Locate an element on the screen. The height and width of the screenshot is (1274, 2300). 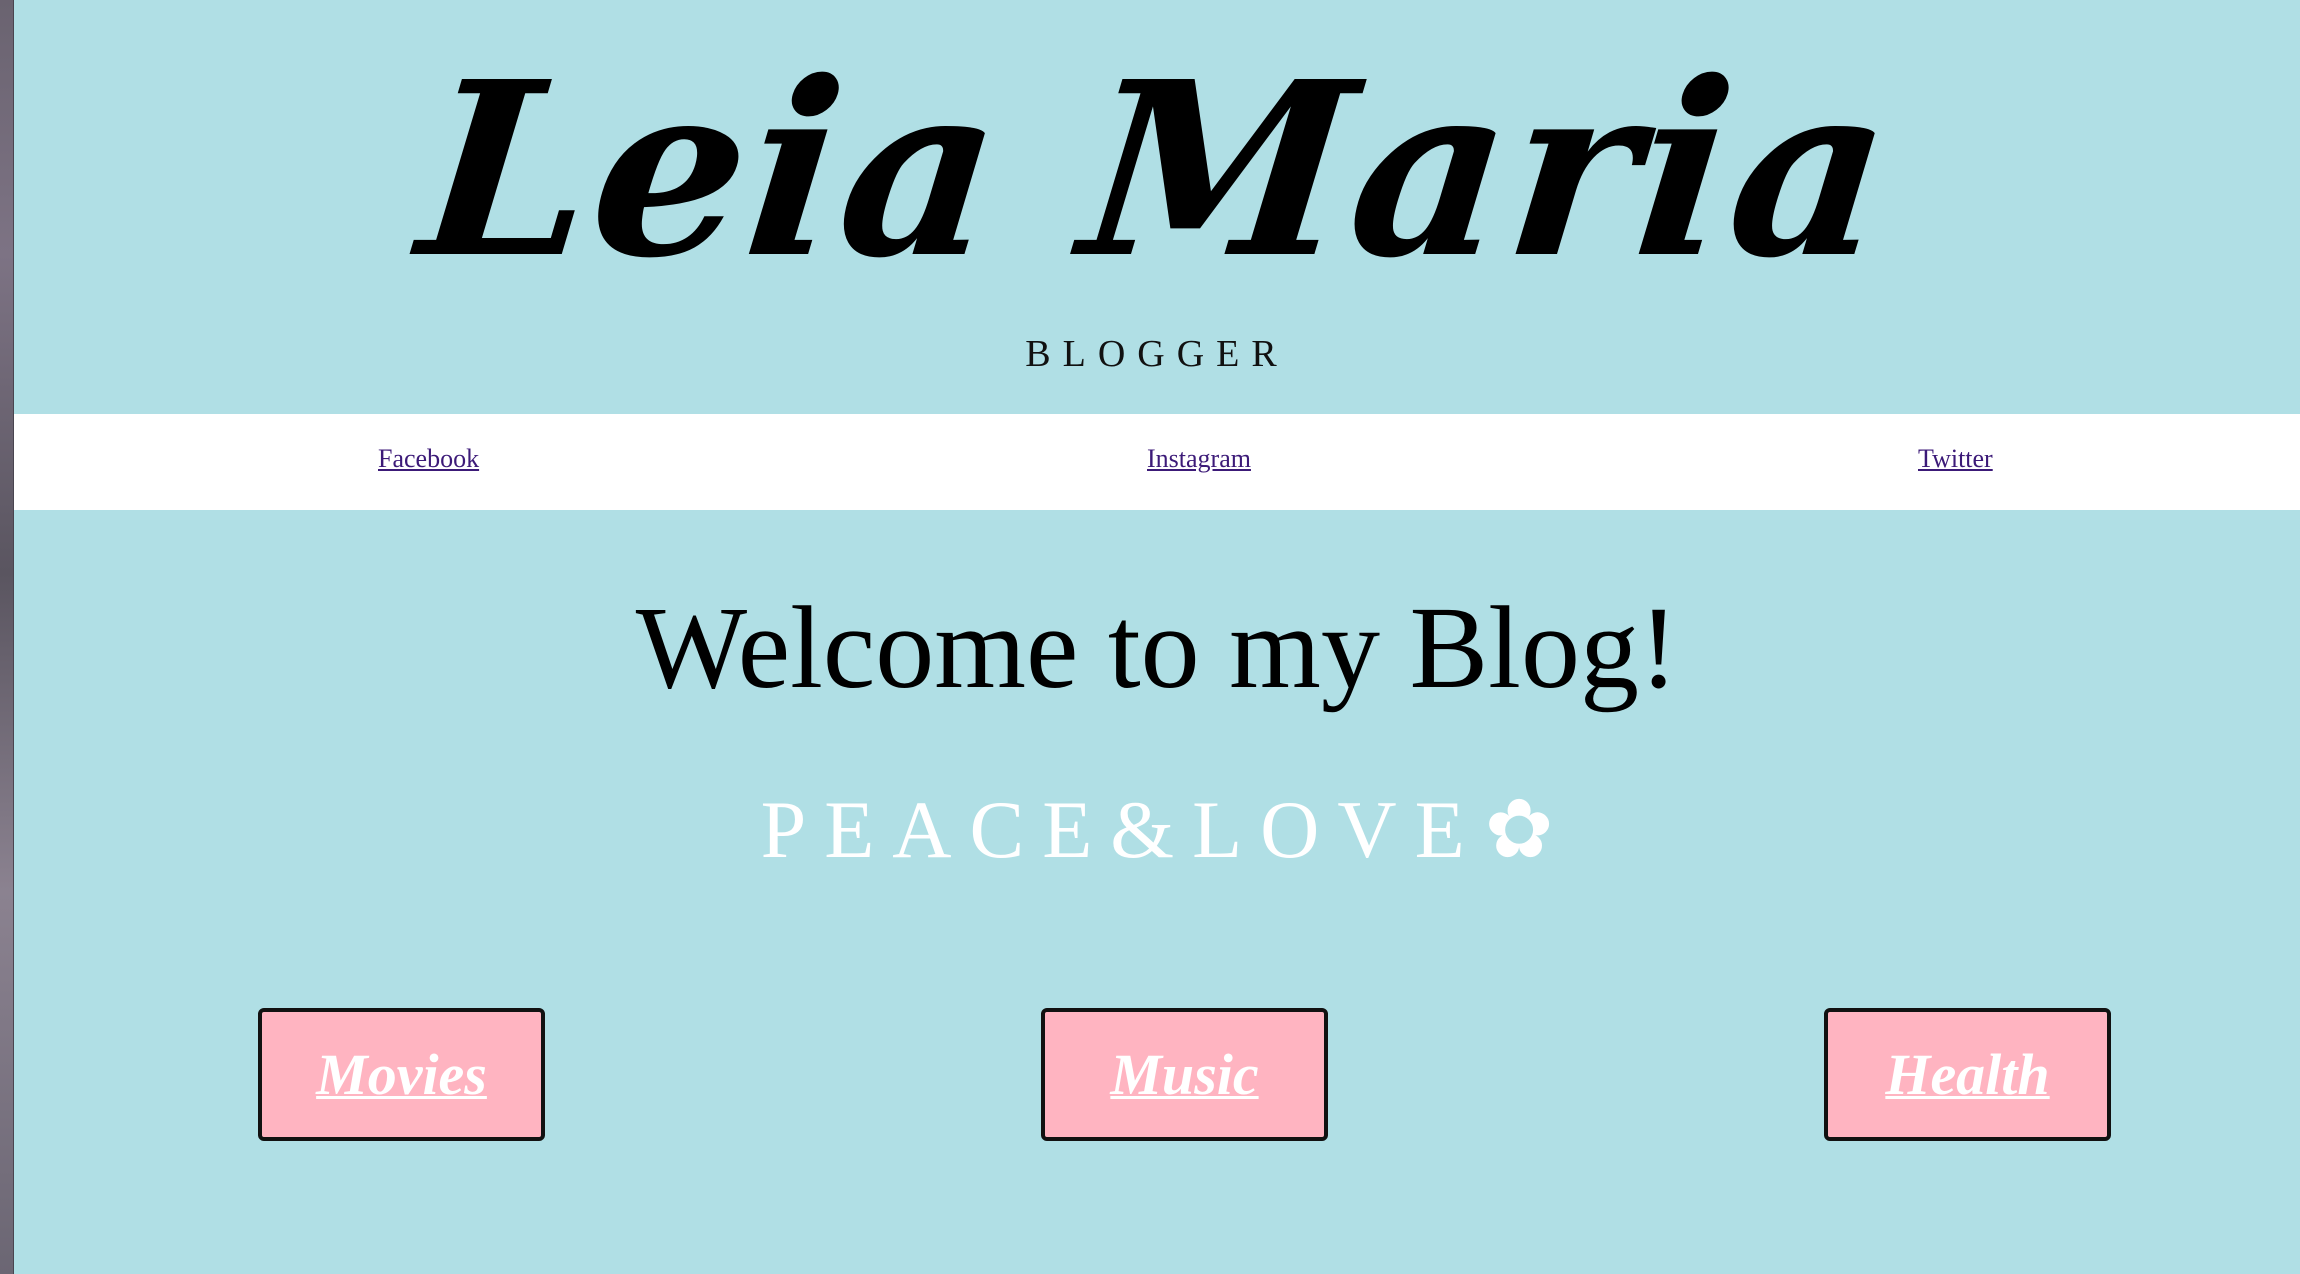
tagline: PEACE&LOVE✿ is located at coordinates (1157, 830).